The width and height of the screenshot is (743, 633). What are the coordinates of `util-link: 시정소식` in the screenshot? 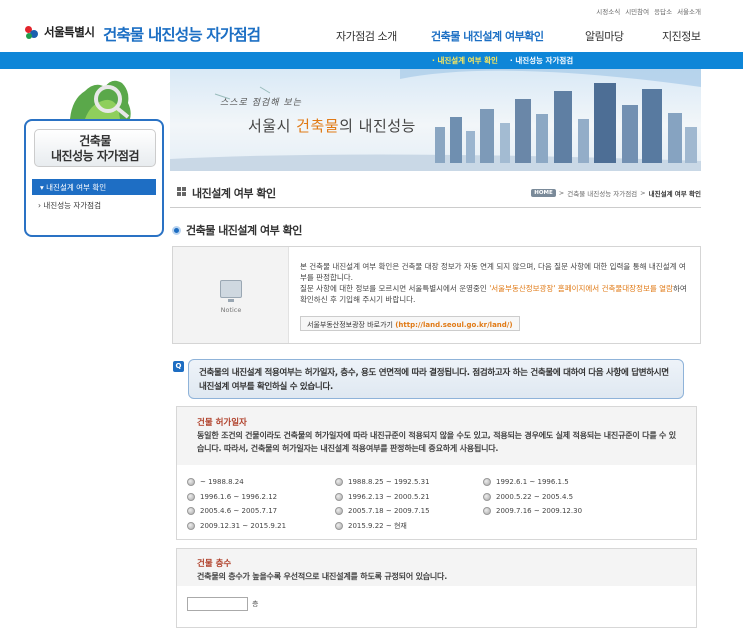 It's located at (608, 11).